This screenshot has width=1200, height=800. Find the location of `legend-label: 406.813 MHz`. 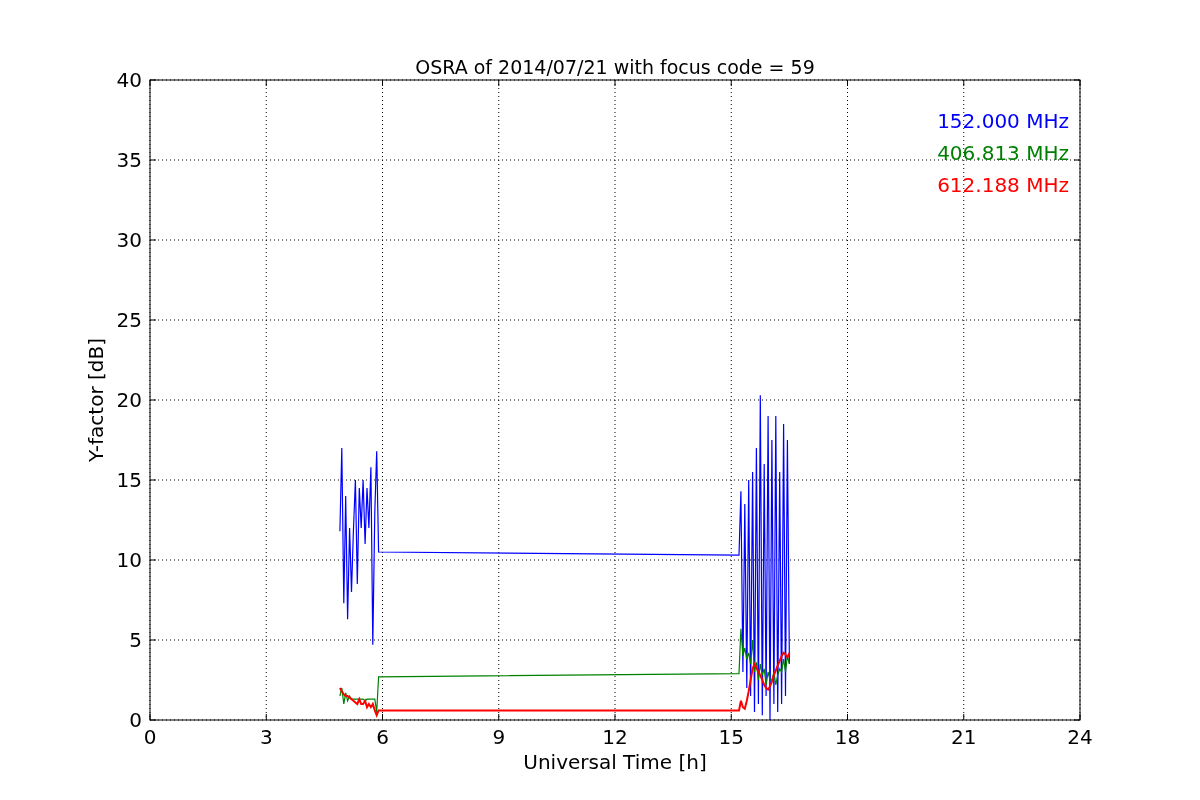

legend-label: 406.813 MHz is located at coordinates (1003, 153).